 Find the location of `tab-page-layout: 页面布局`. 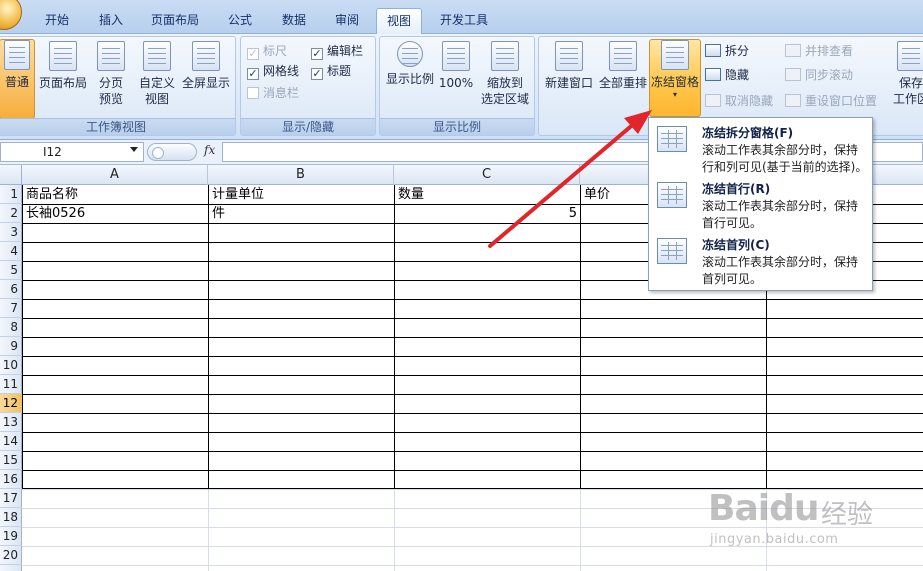

tab-page-layout: 页面布局 is located at coordinates (175, 21).